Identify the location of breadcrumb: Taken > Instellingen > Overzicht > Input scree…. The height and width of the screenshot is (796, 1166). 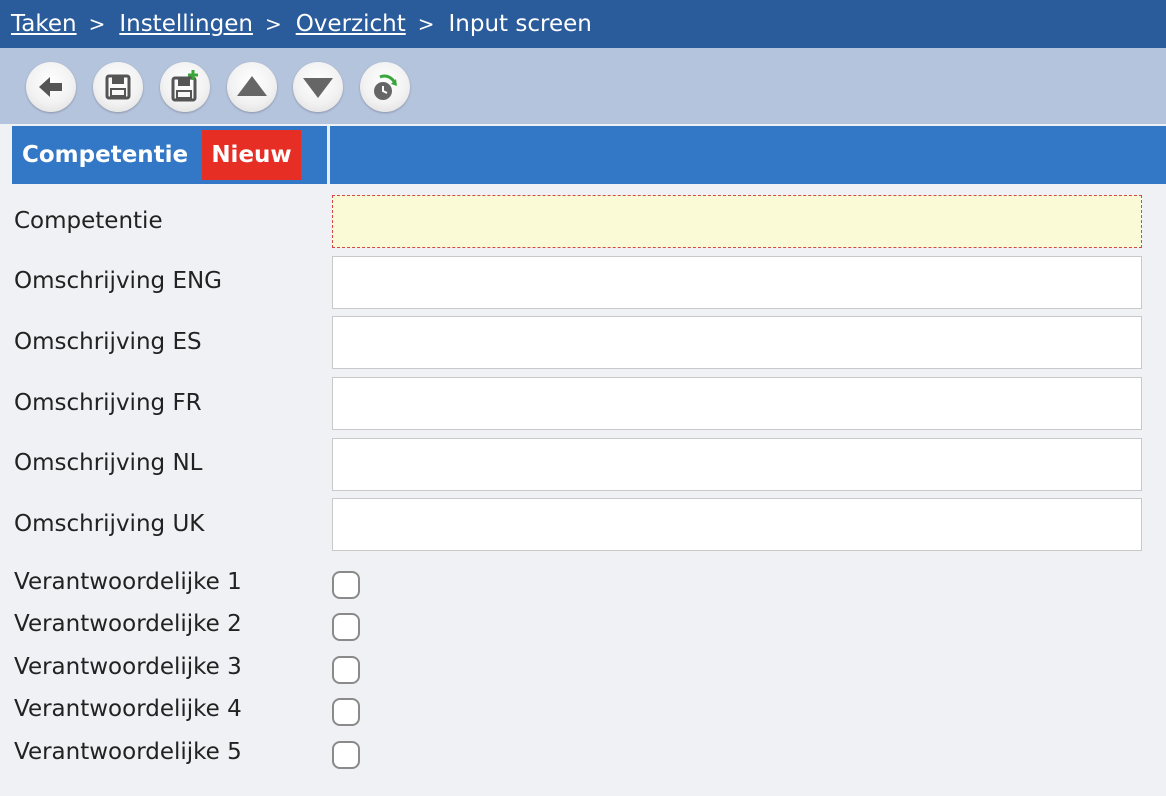
(583, 24).